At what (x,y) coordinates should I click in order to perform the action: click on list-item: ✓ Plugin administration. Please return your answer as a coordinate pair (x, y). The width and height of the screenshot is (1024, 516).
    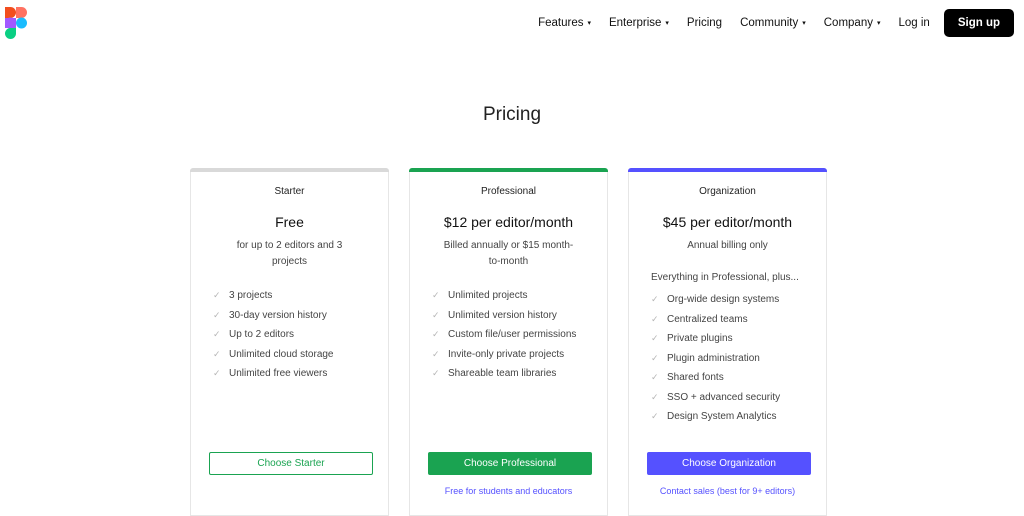
    Looking at the image, I should click on (715, 359).